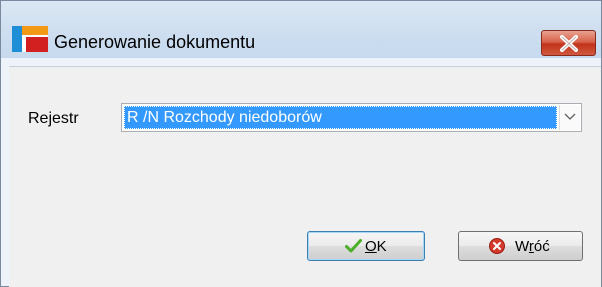 This screenshot has width=602, height=287. What do you see at coordinates (53, 118) in the screenshot?
I see `rejestr-label: Rejestr` at bounding box center [53, 118].